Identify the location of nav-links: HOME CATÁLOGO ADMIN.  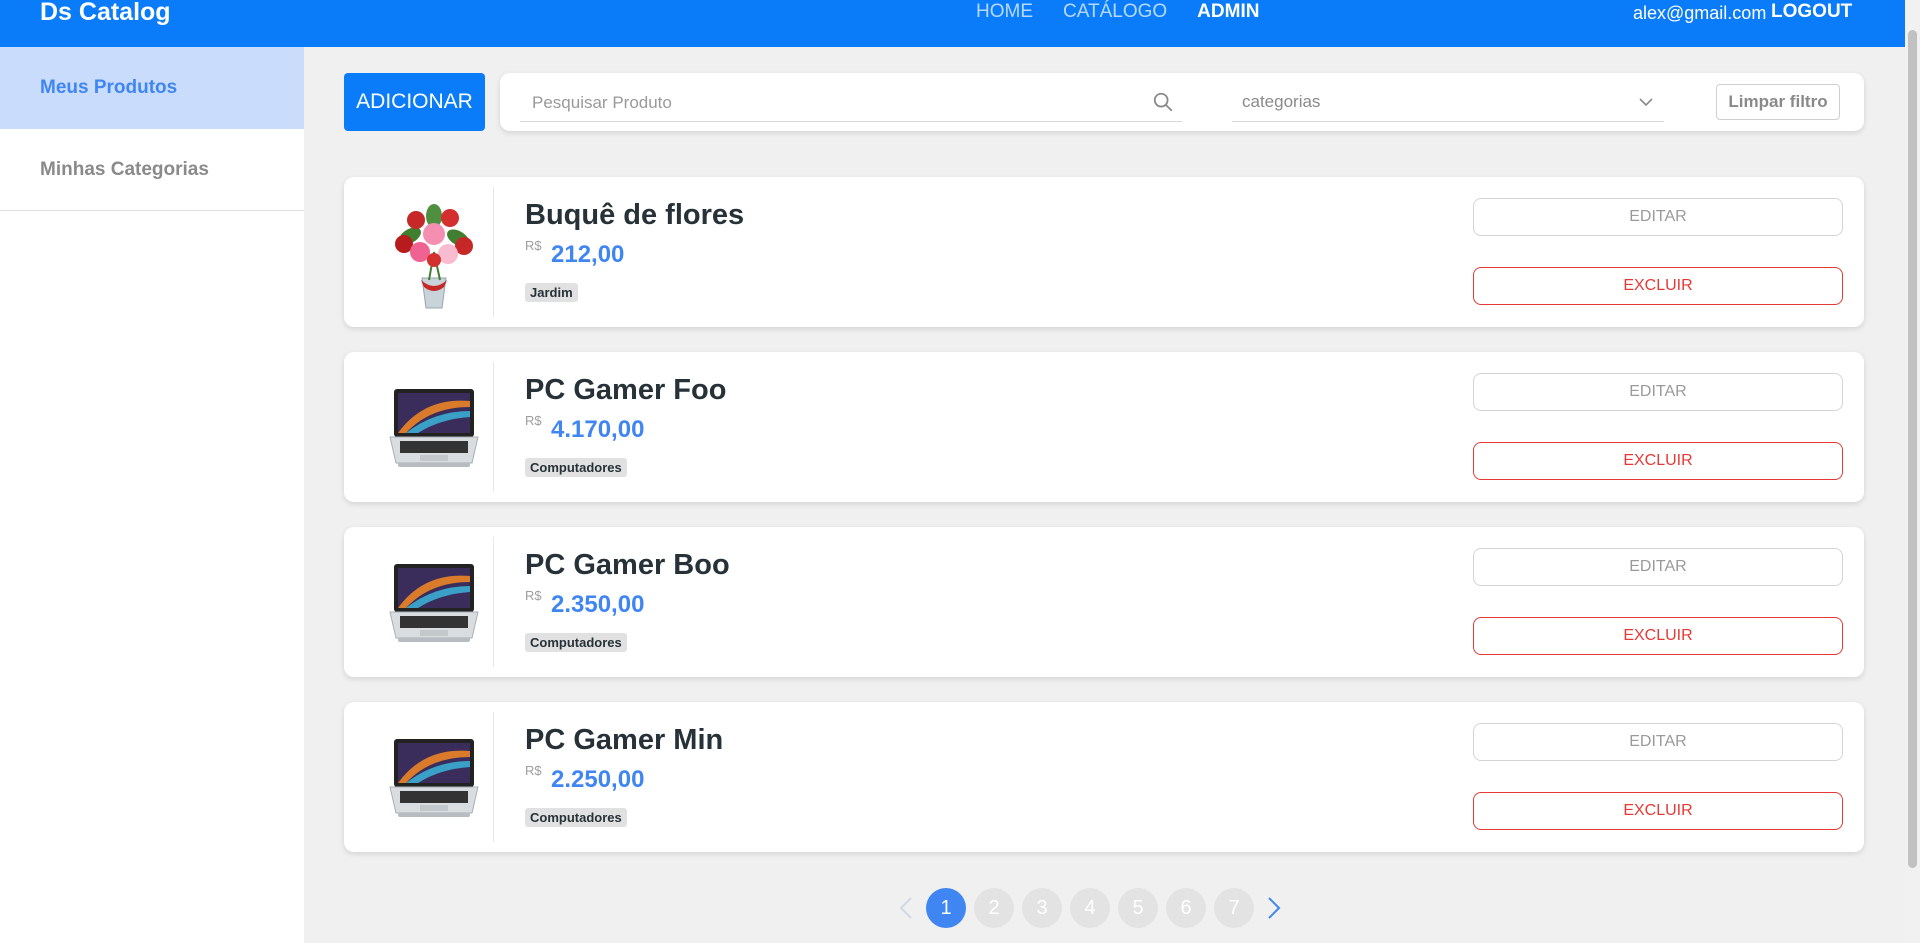
(1117, 12).